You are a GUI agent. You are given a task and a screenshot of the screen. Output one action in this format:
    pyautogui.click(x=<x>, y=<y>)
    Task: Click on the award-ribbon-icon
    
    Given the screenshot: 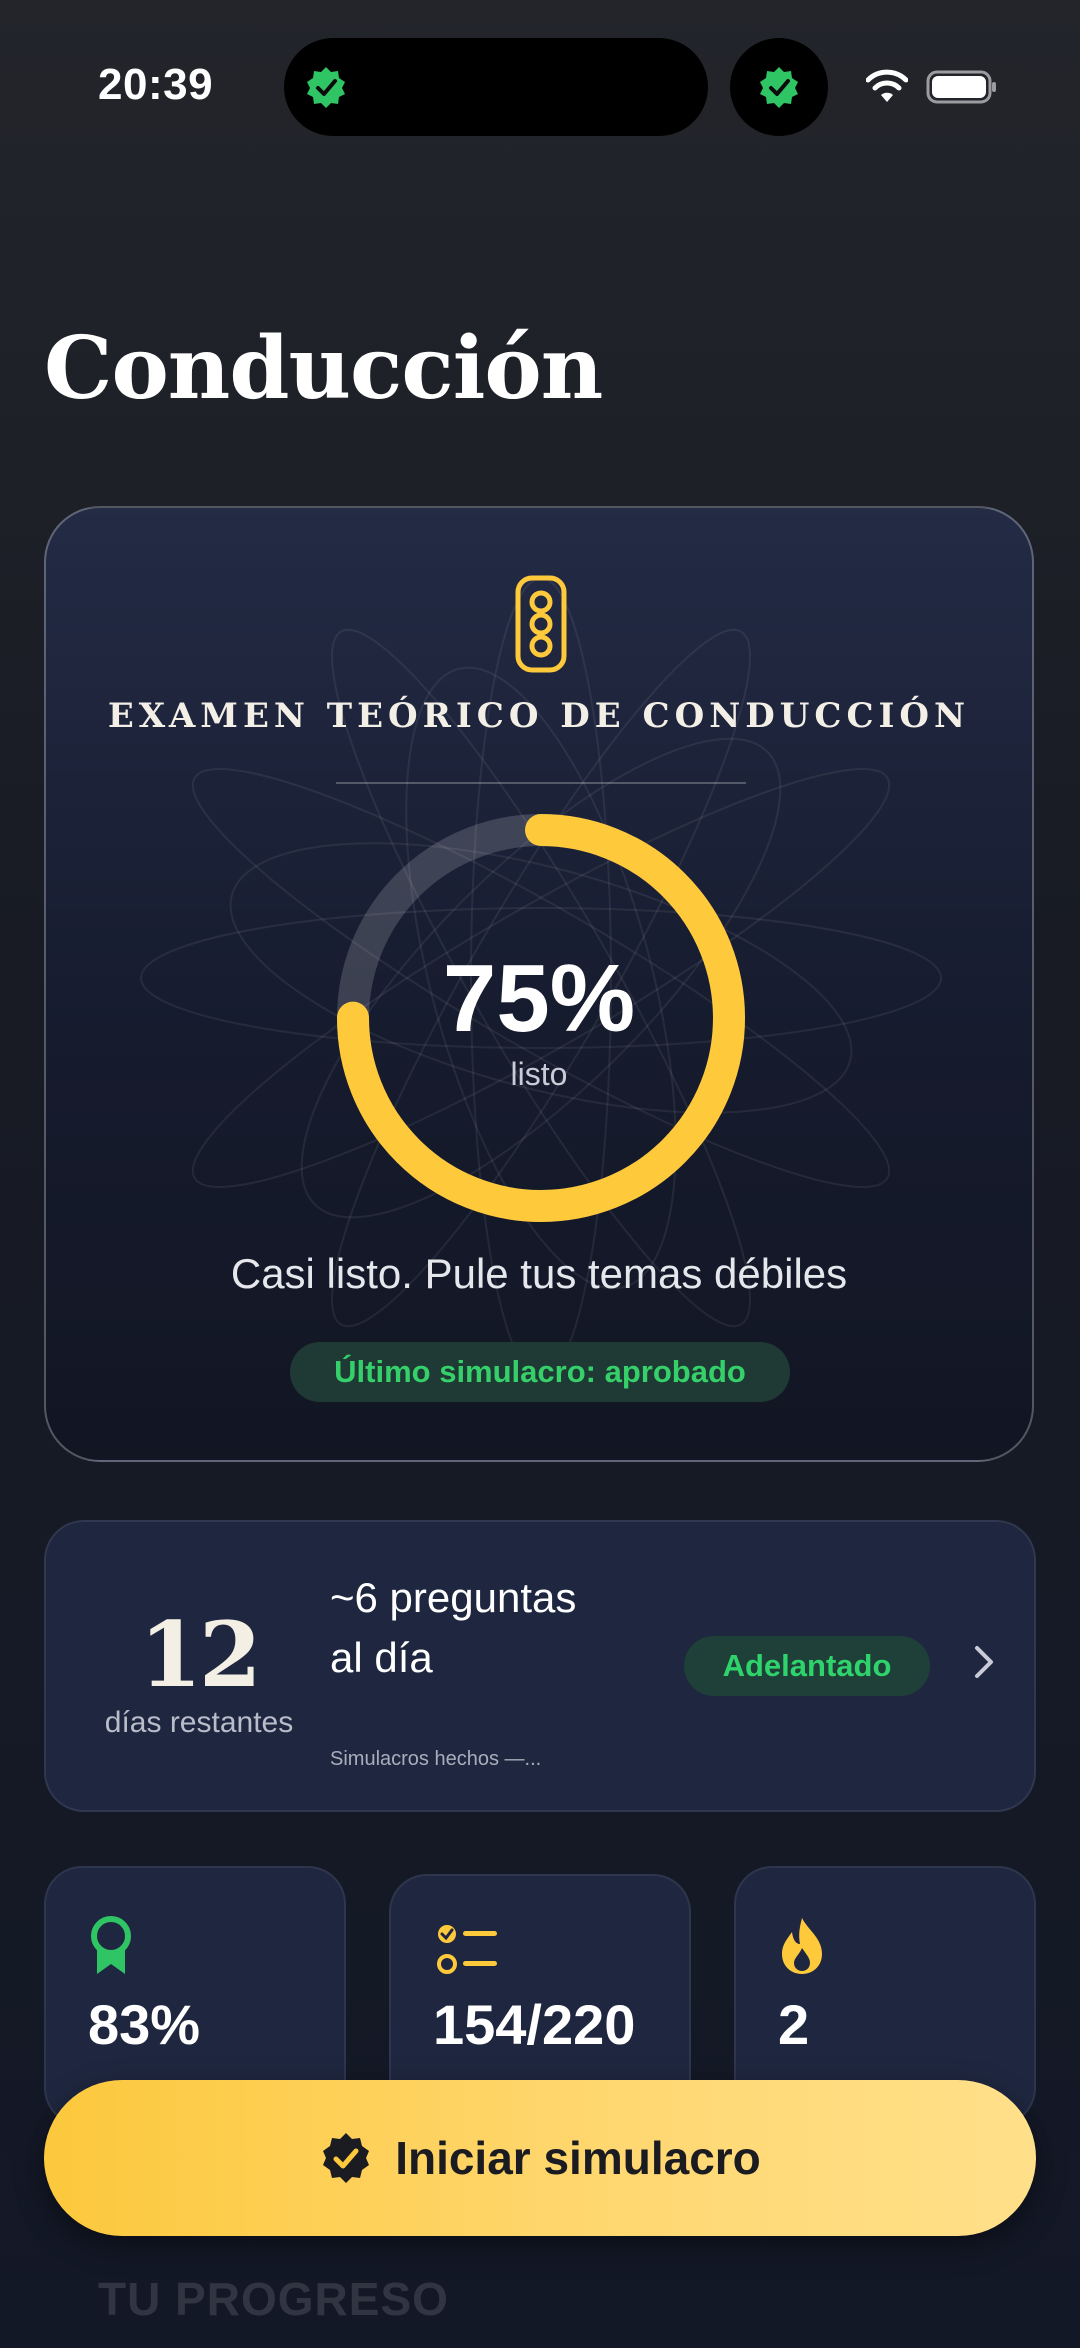 What is the action you would take?
    pyautogui.click(x=111, y=1945)
    